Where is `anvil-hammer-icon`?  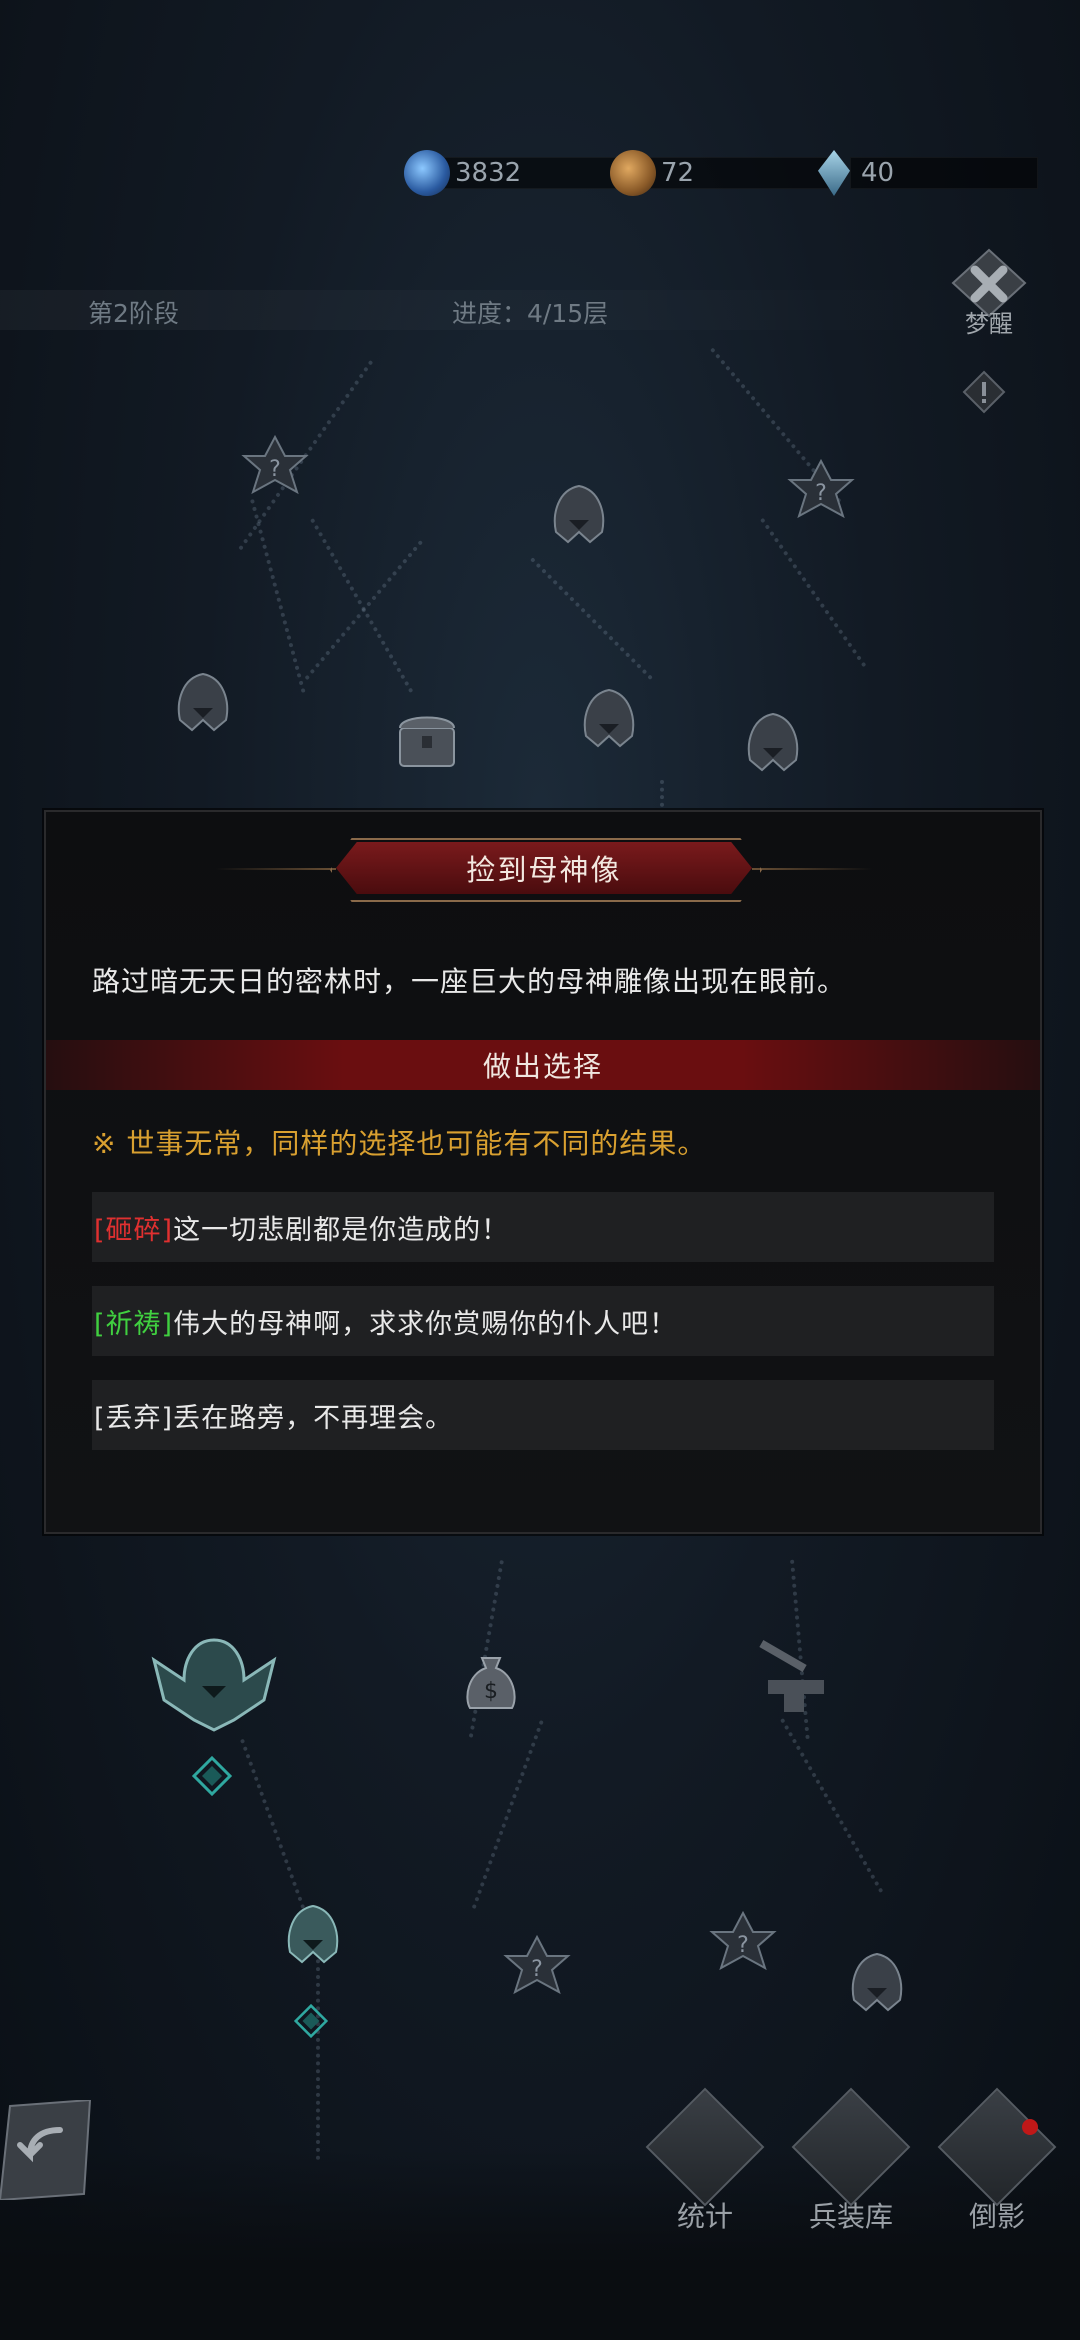
anvil-hammer-icon is located at coordinates (791, 1676).